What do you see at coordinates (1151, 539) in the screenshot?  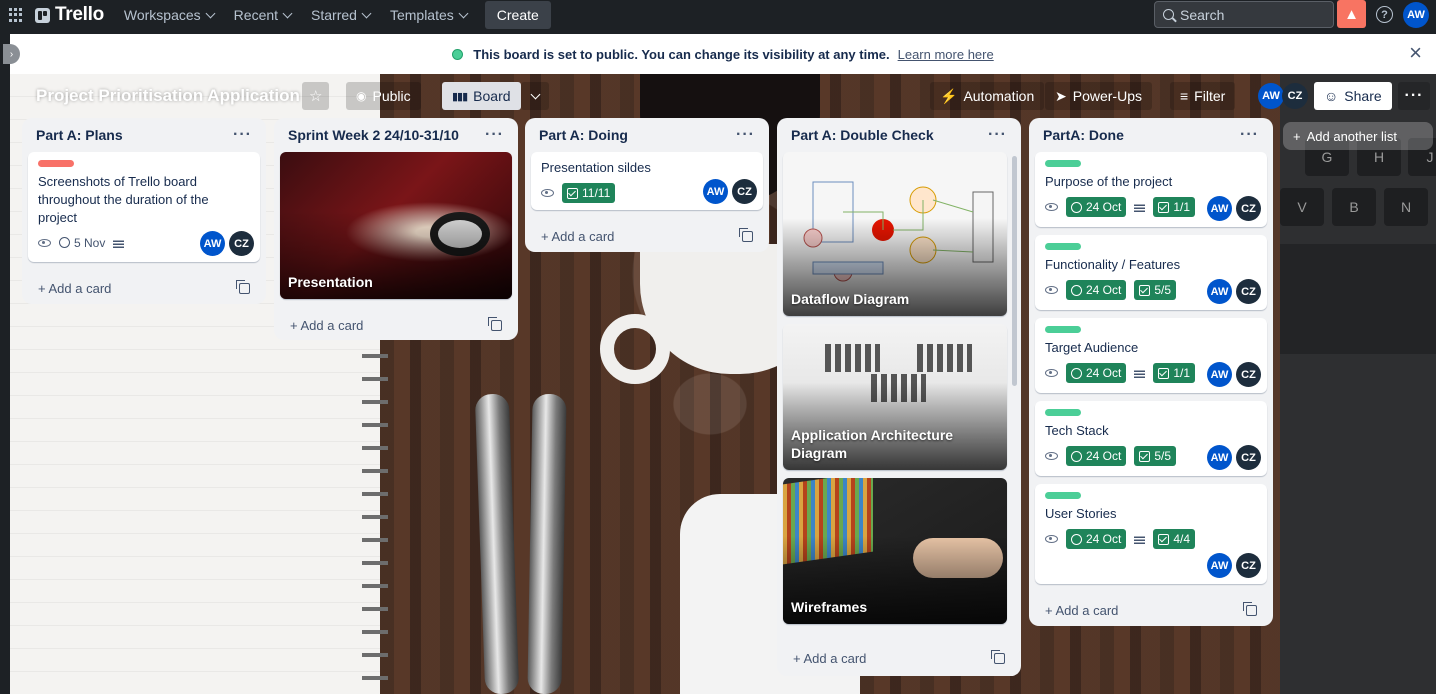 I see `card-badges: 24 Oct 4/4` at bounding box center [1151, 539].